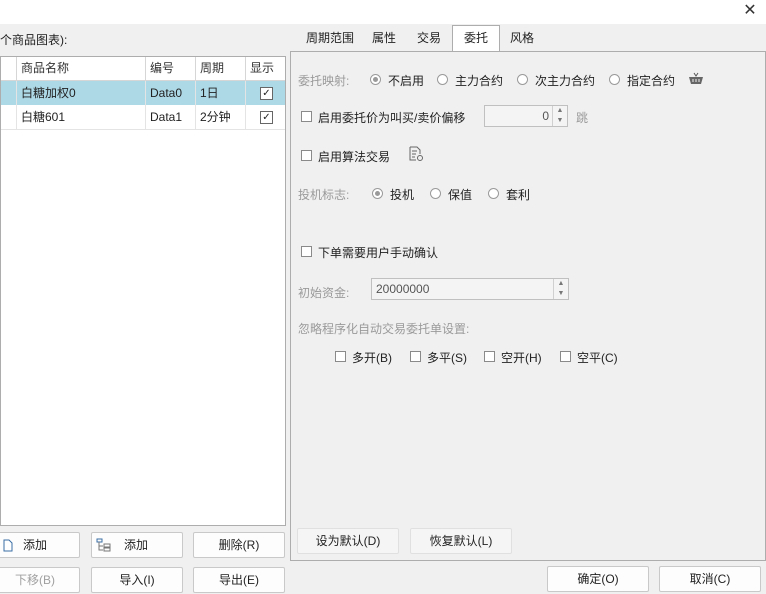 The image size is (766, 594). What do you see at coordinates (442, 79) in the screenshot?
I see `mapping-radio-main` at bounding box center [442, 79].